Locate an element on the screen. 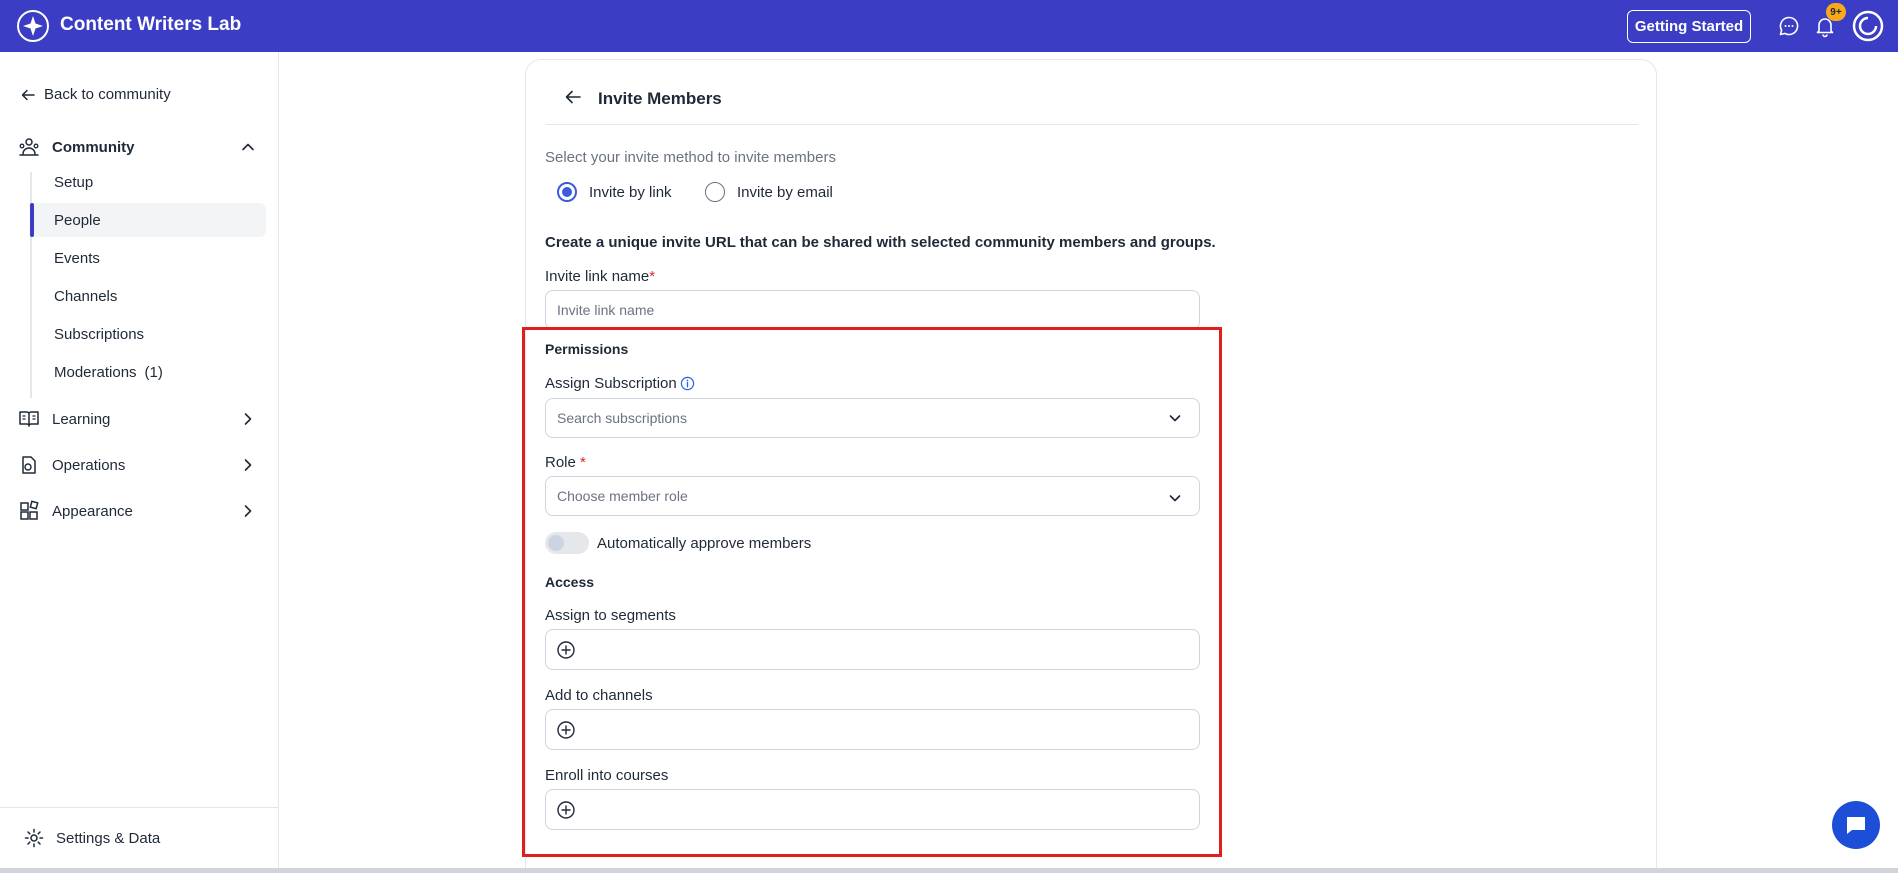  invite-link-name-text: Invite link name is located at coordinates (597, 276).